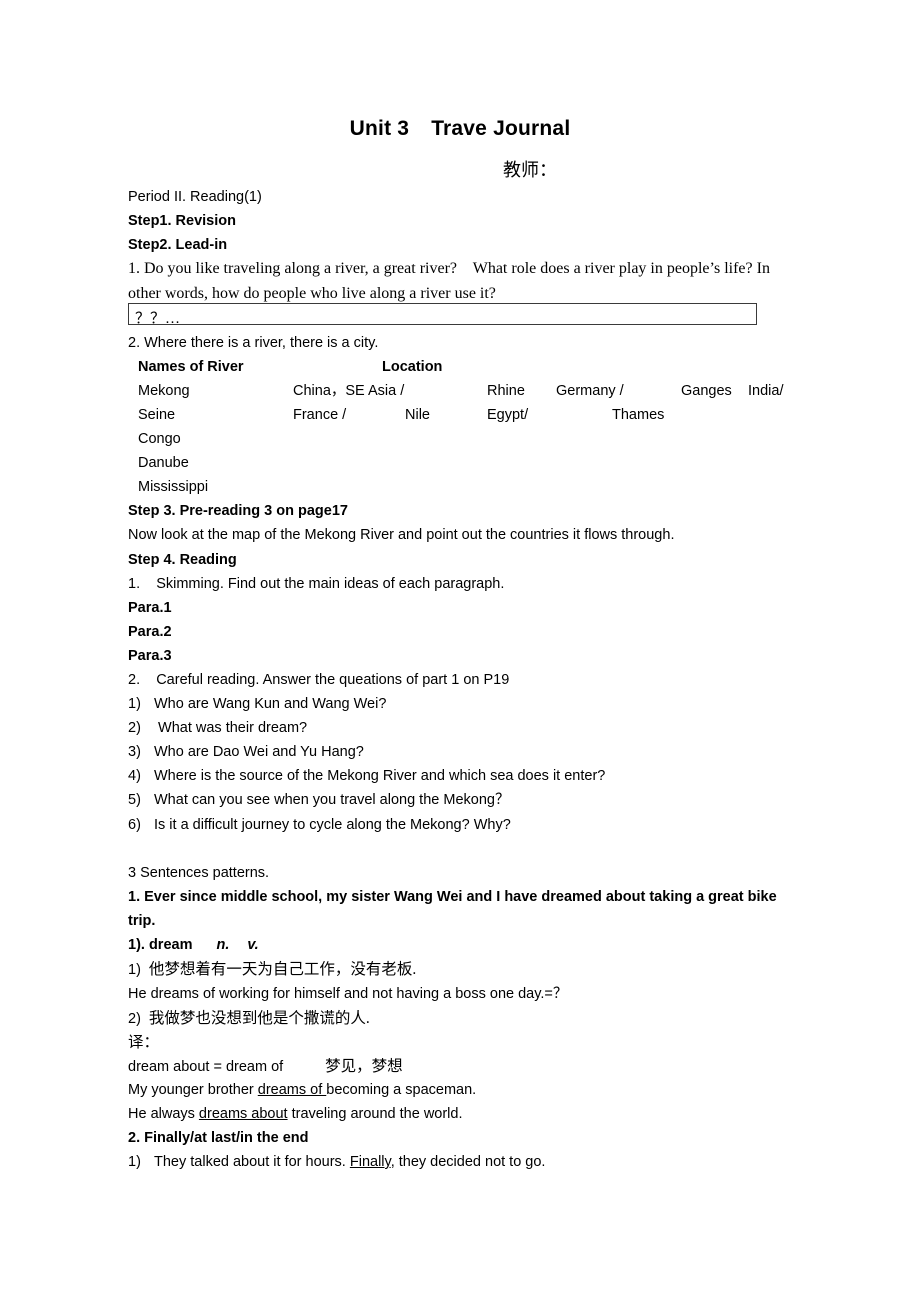 Image resolution: width=920 pixels, height=1302 pixels. Describe the element at coordinates (150, 656) in the screenshot. I see `para-3: Para.3` at that location.